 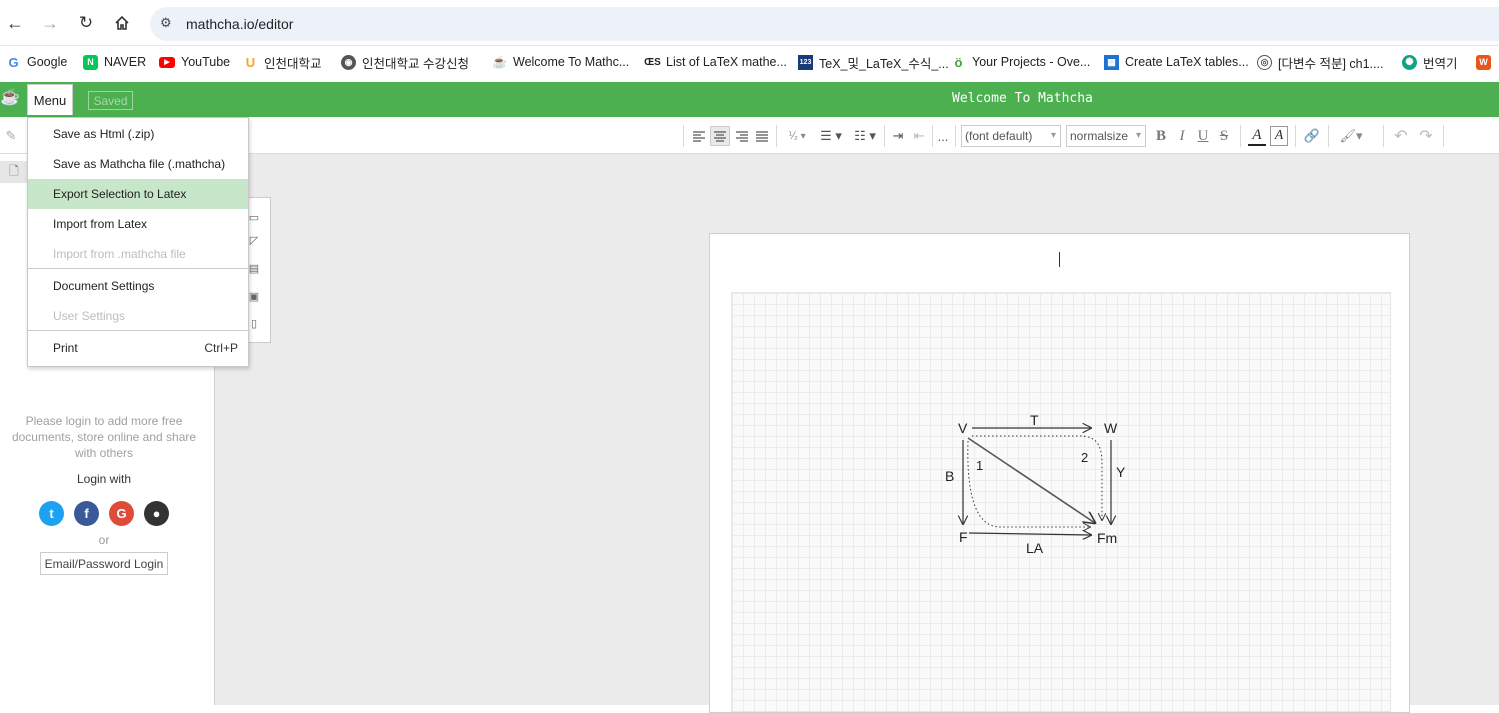 I want to click on undo-icon: ↶, so click(x=1401, y=136).